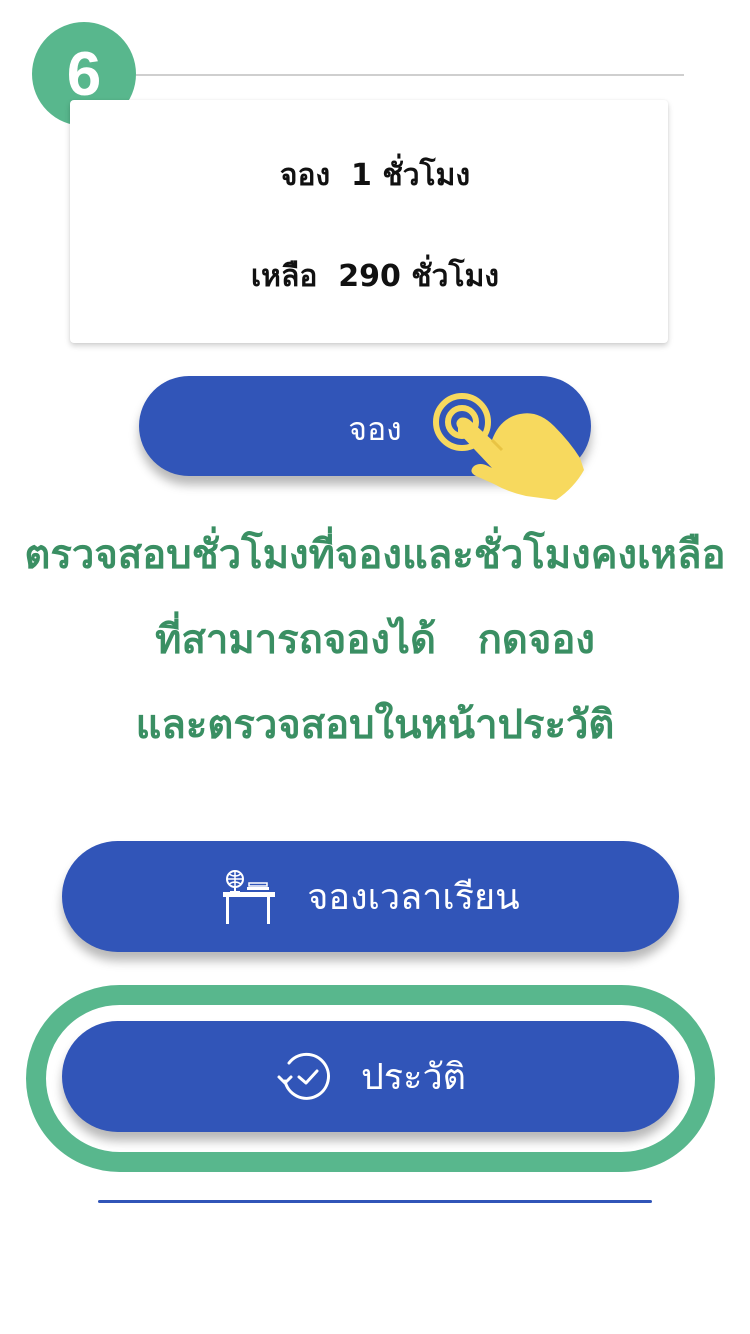  I want to click on instruction-line-3: และตรวจสอบในหน้าประวัติ, so click(375, 725).